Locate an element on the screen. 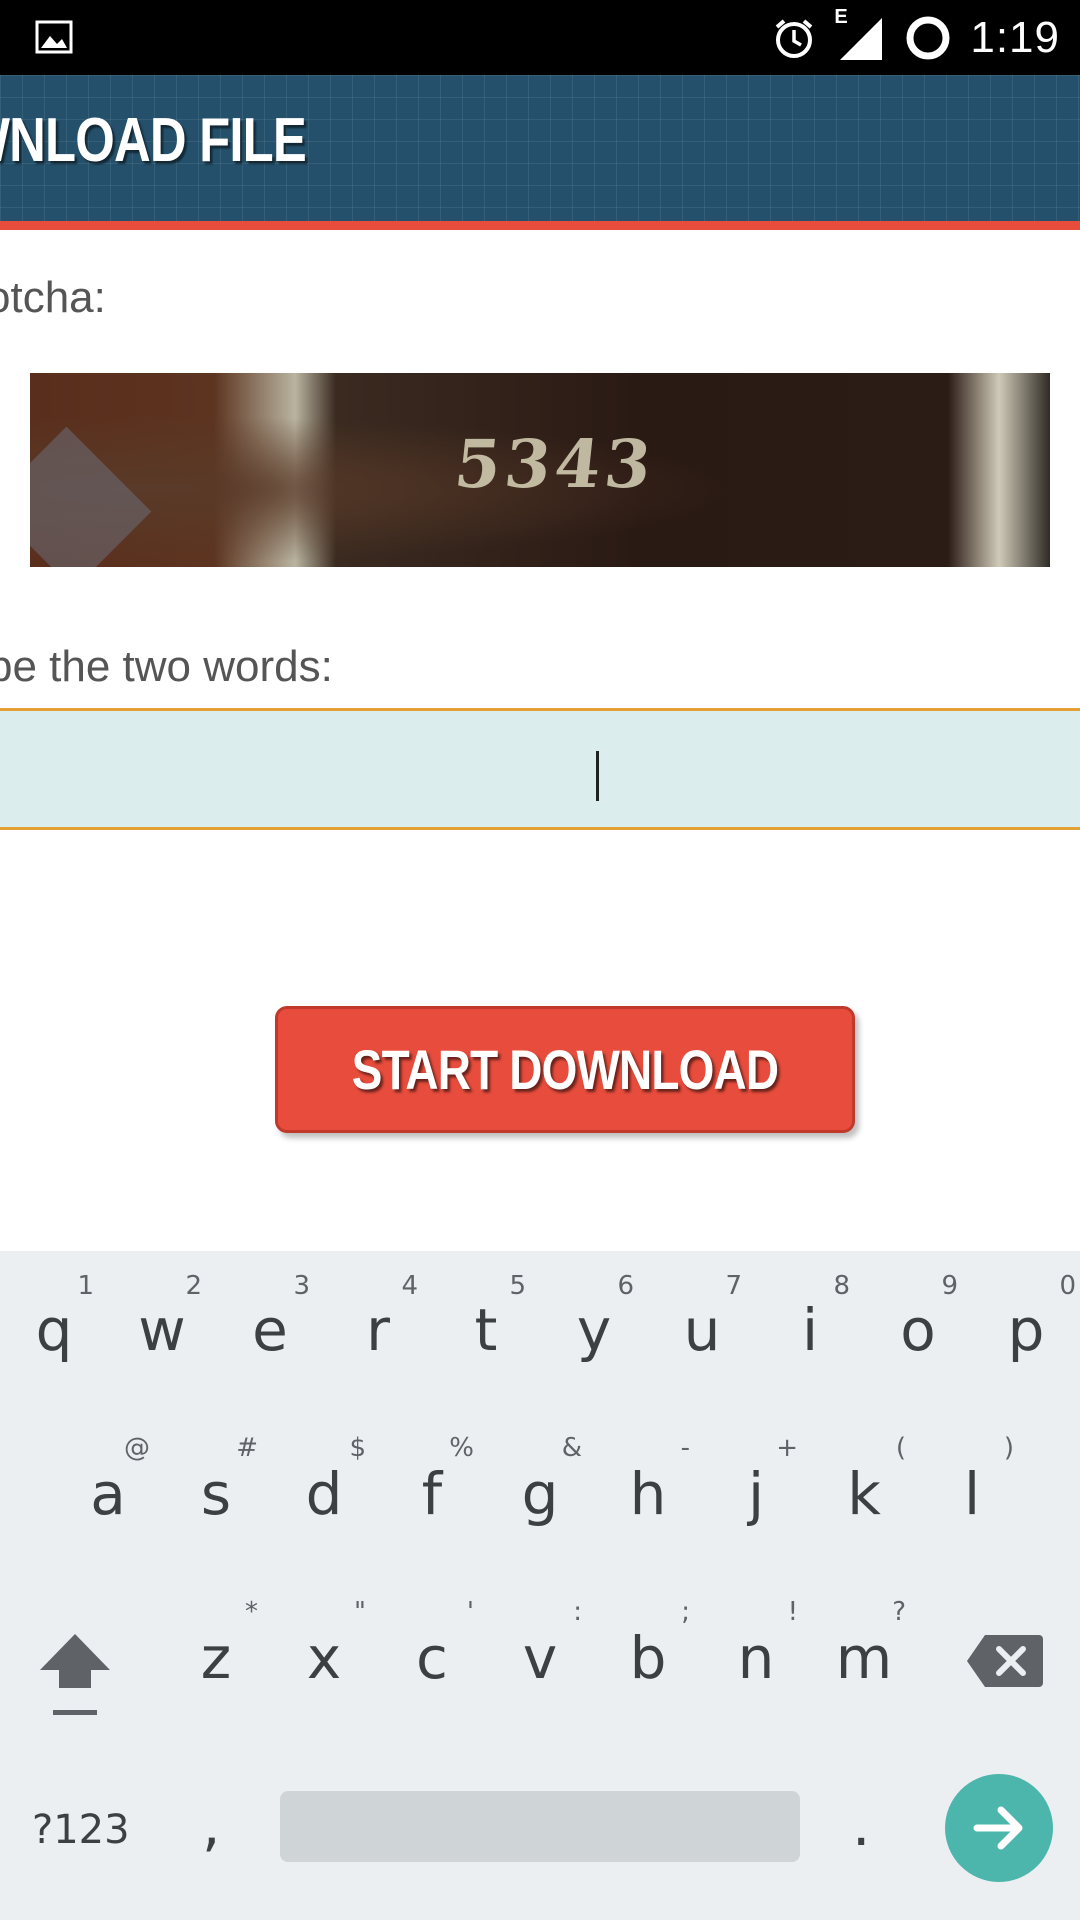 Image resolution: width=1080 pixels, height=1920 pixels. arrow-right-icon is located at coordinates (998, 1828).